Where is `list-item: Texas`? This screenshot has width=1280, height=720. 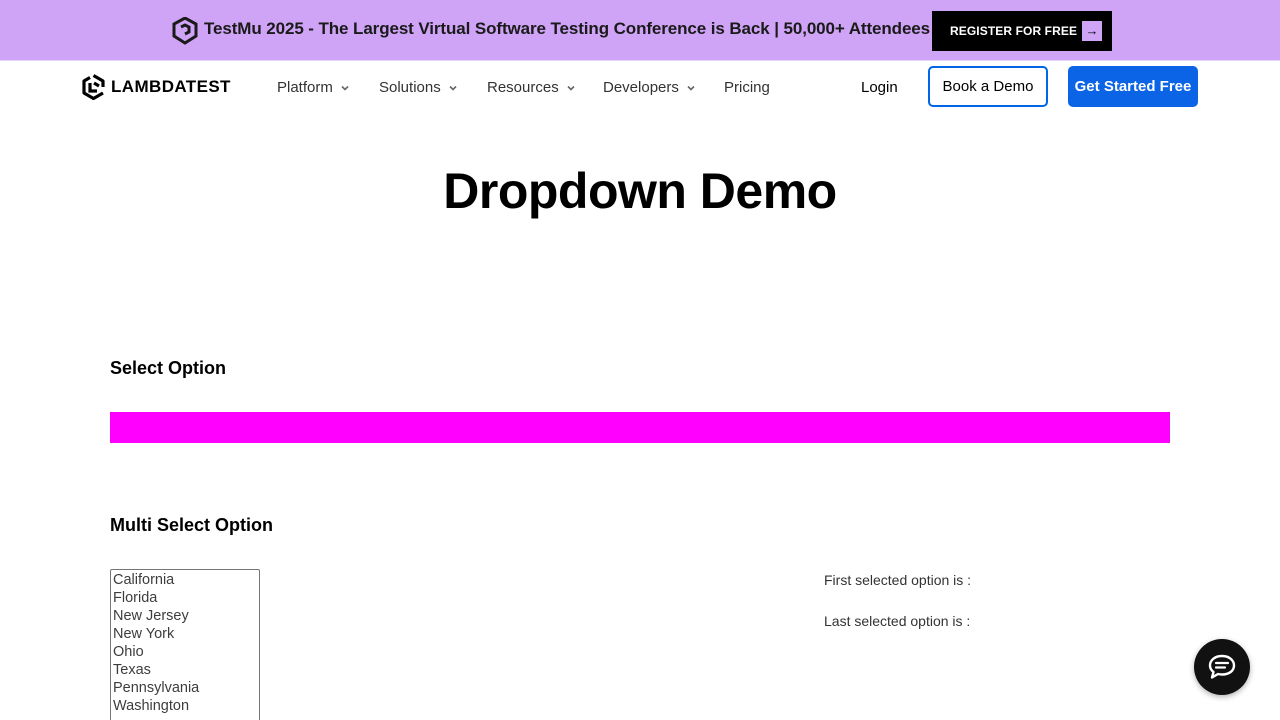
list-item: Texas is located at coordinates (185, 670).